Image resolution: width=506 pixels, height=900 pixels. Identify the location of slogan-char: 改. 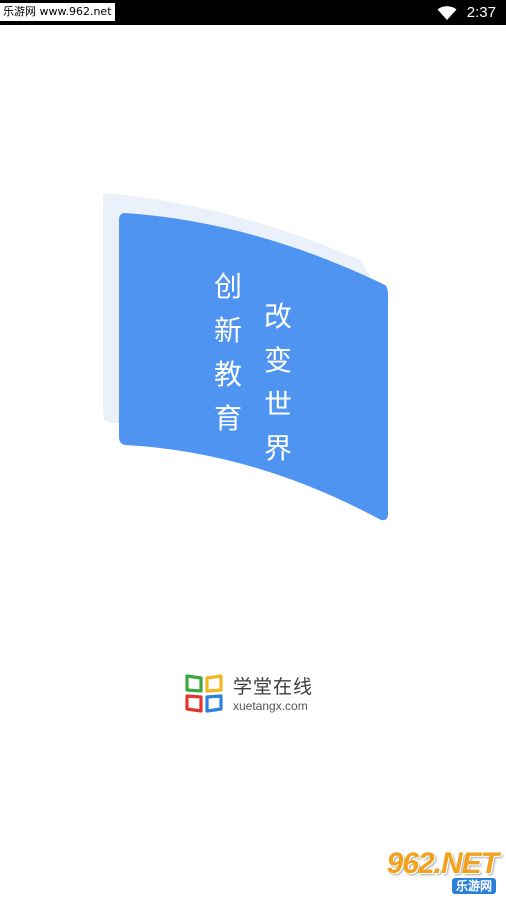
(277, 316).